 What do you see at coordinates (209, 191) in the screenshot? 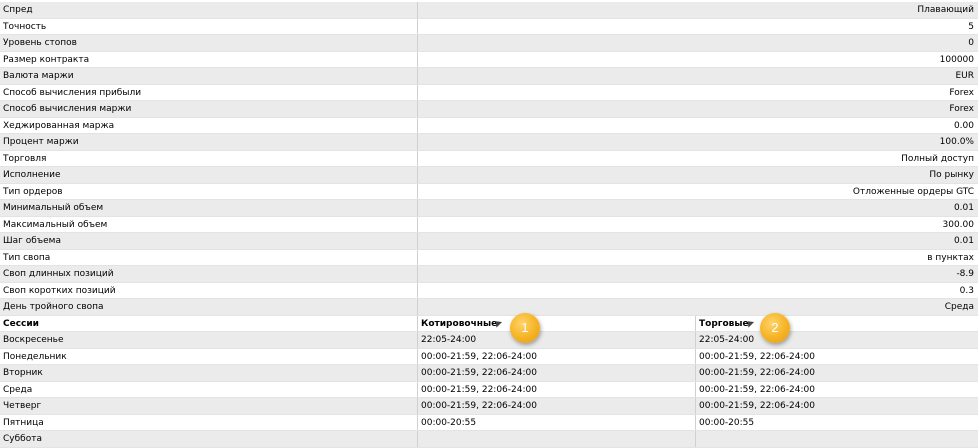
I see `row-label: Тип ордеров` at bounding box center [209, 191].